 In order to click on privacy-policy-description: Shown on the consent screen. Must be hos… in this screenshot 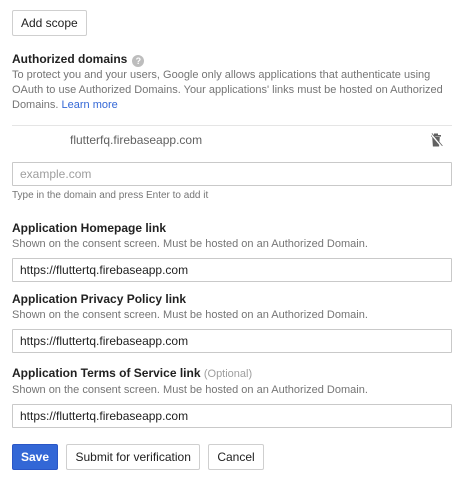, I will do `click(190, 315)`.